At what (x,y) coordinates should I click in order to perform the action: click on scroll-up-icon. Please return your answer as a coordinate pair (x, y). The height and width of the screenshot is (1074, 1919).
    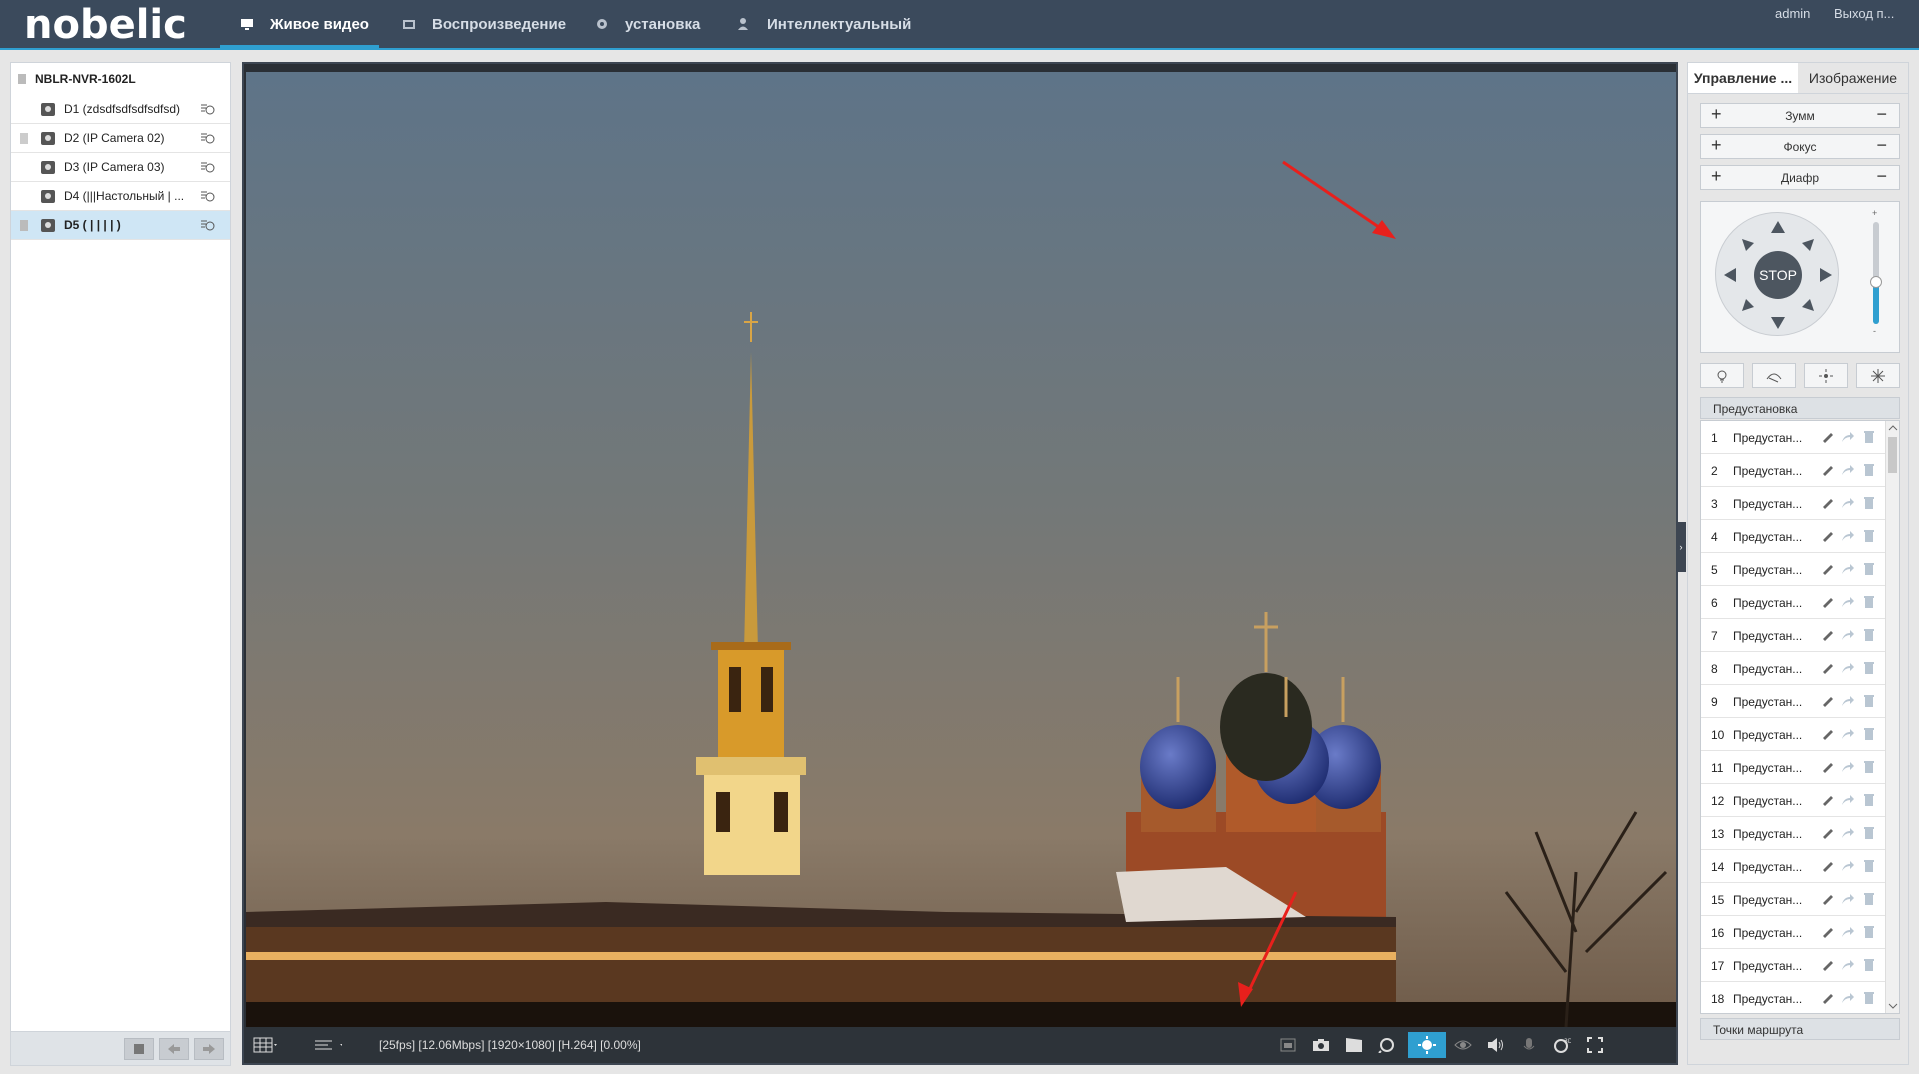
    Looking at the image, I should click on (1893, 428).